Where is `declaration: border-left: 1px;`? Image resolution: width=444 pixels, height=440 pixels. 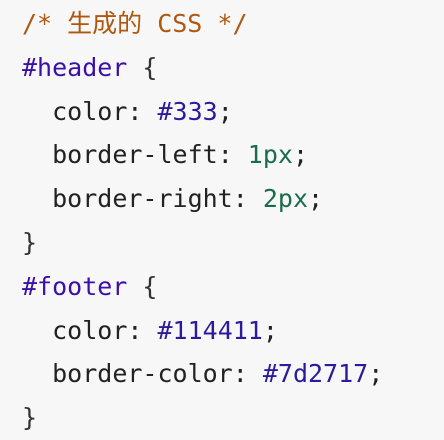 declaration: border-left: 1px; is located at coordinates (180, 155).